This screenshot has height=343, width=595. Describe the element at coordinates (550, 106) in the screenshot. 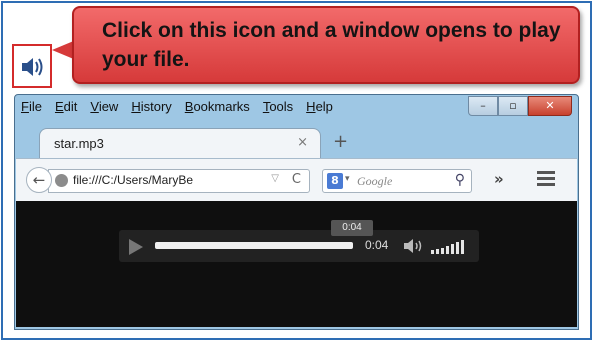

I see `close-button: ✕` at that location.